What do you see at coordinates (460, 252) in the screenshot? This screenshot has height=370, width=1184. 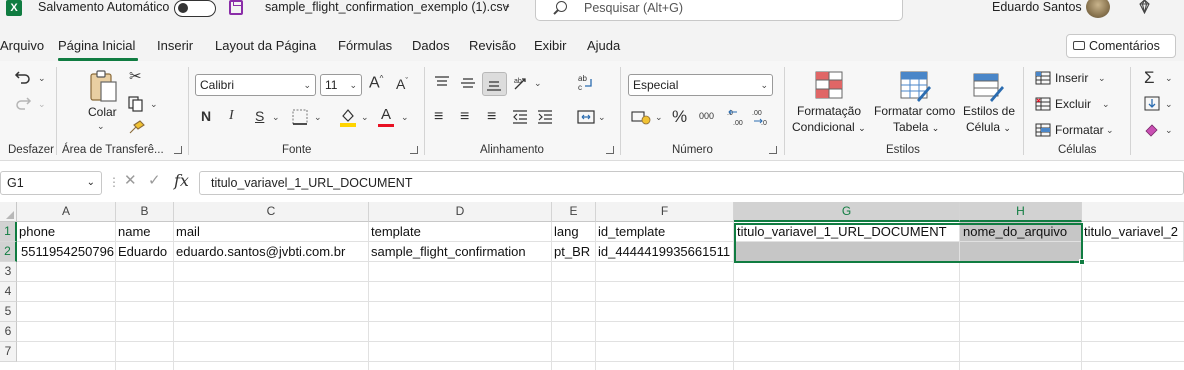 I see `cell-d2: sample_flight_confirmation` at bounding box center [460, 252].